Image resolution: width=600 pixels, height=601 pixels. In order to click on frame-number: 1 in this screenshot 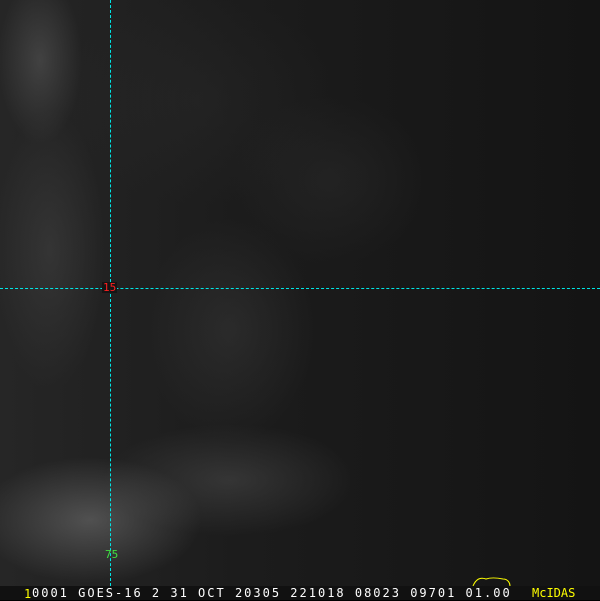, I will do `click(28, 594)`.